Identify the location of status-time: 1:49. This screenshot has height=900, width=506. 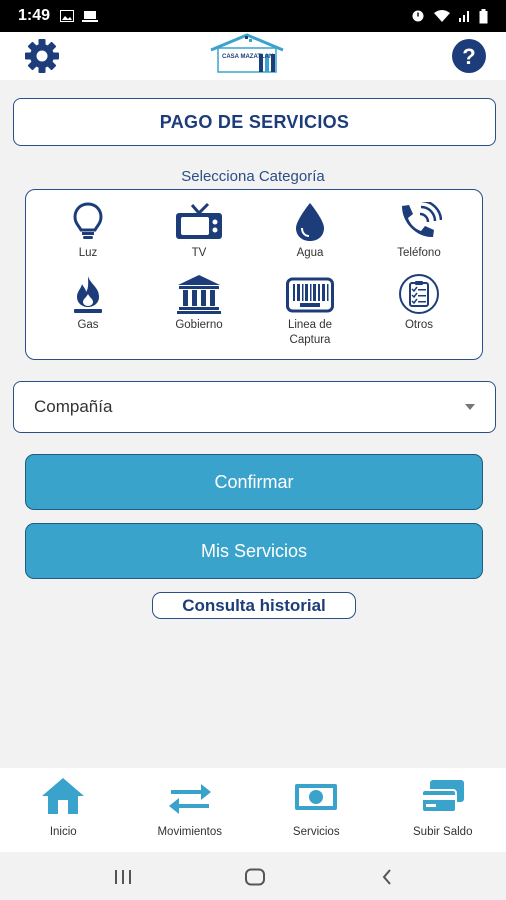
(34, 15).